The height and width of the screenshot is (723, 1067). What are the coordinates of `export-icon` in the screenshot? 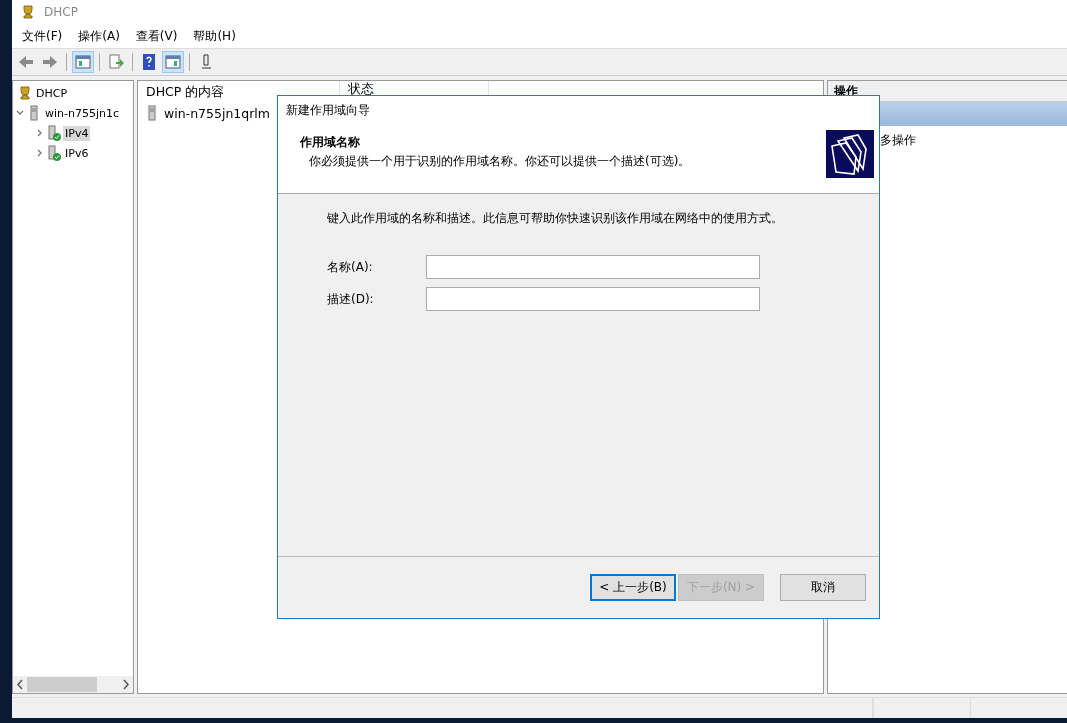 It's located at (116, 62).